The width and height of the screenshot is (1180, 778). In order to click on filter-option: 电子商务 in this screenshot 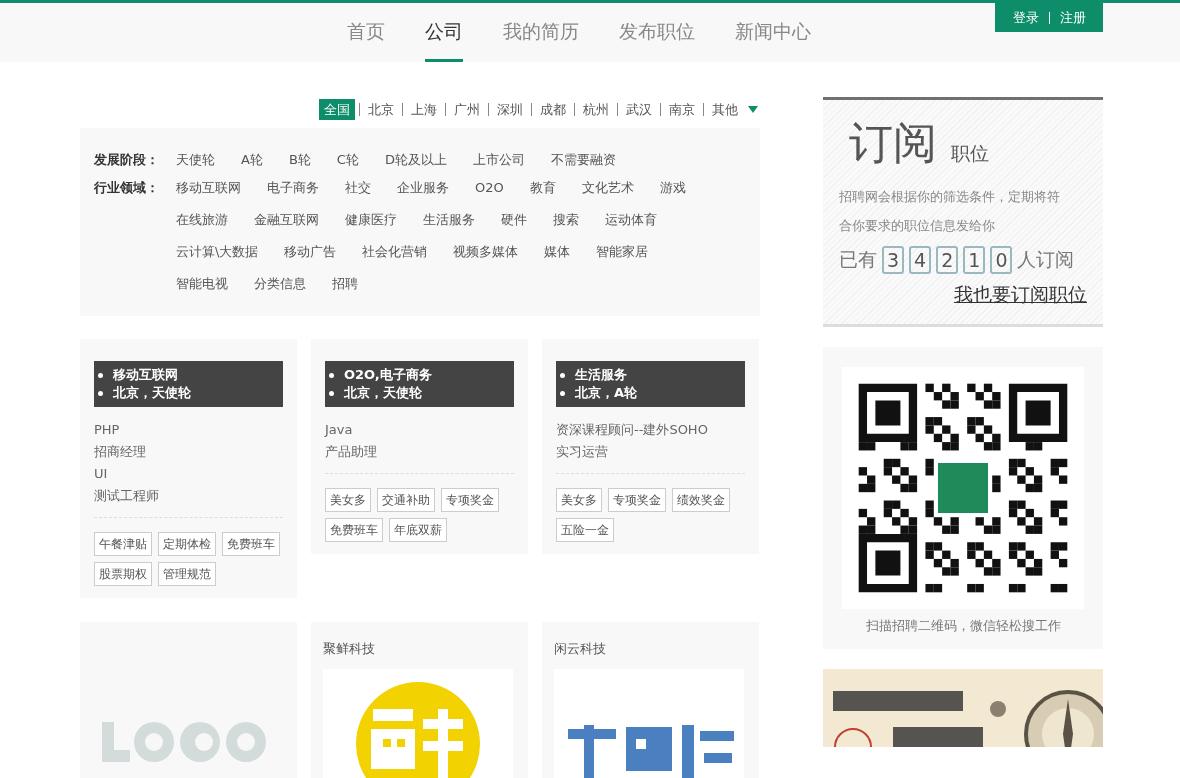, I will do `click(293, 188)`.